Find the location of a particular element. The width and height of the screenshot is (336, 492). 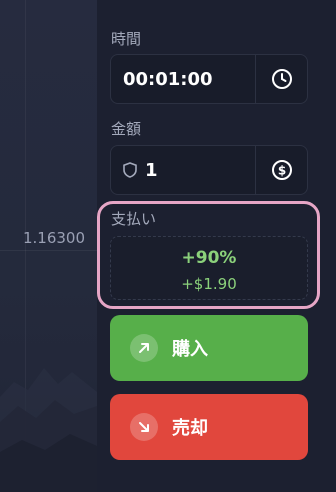

clock-icon is located at coordinates (281, 79).